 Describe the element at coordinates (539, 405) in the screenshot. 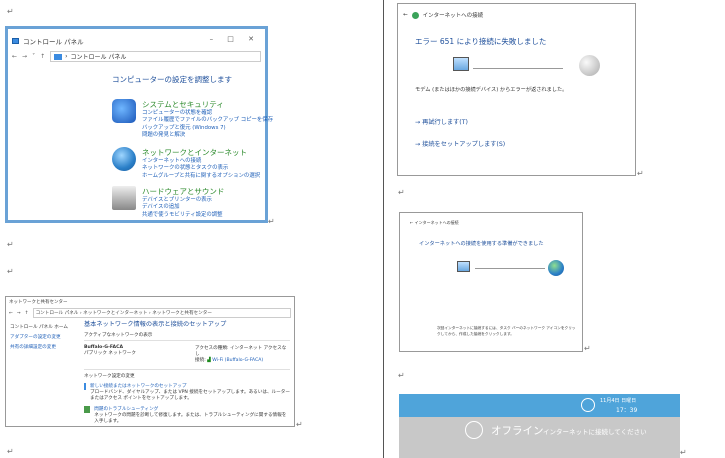

I see `status-header` at that location.